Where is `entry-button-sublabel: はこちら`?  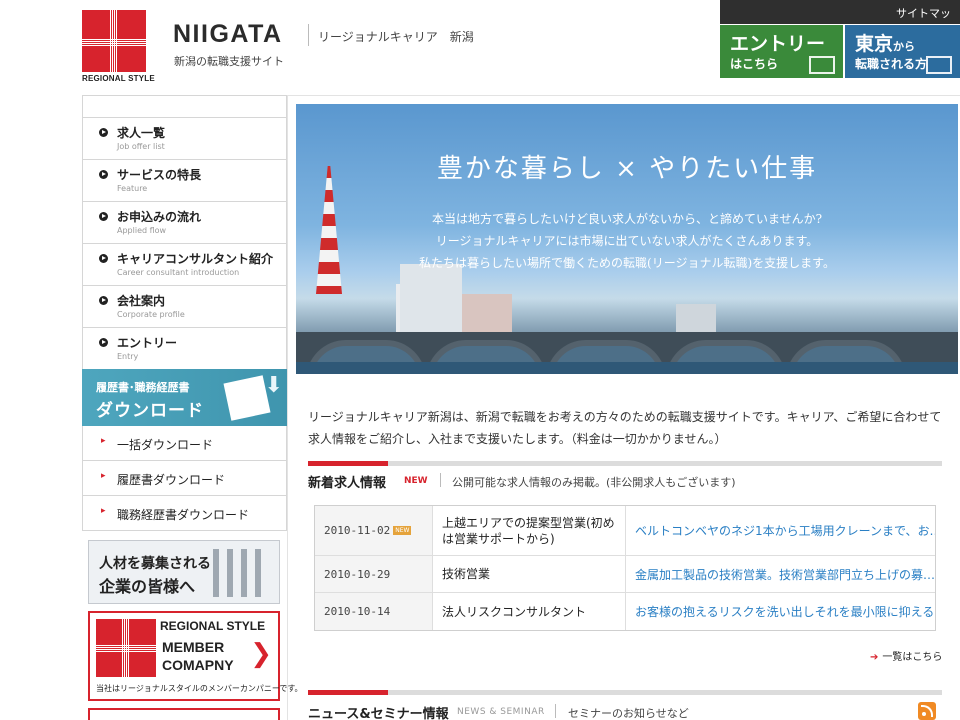
entry-button-sublabel: はこちら is located at coordinates (754, 64).